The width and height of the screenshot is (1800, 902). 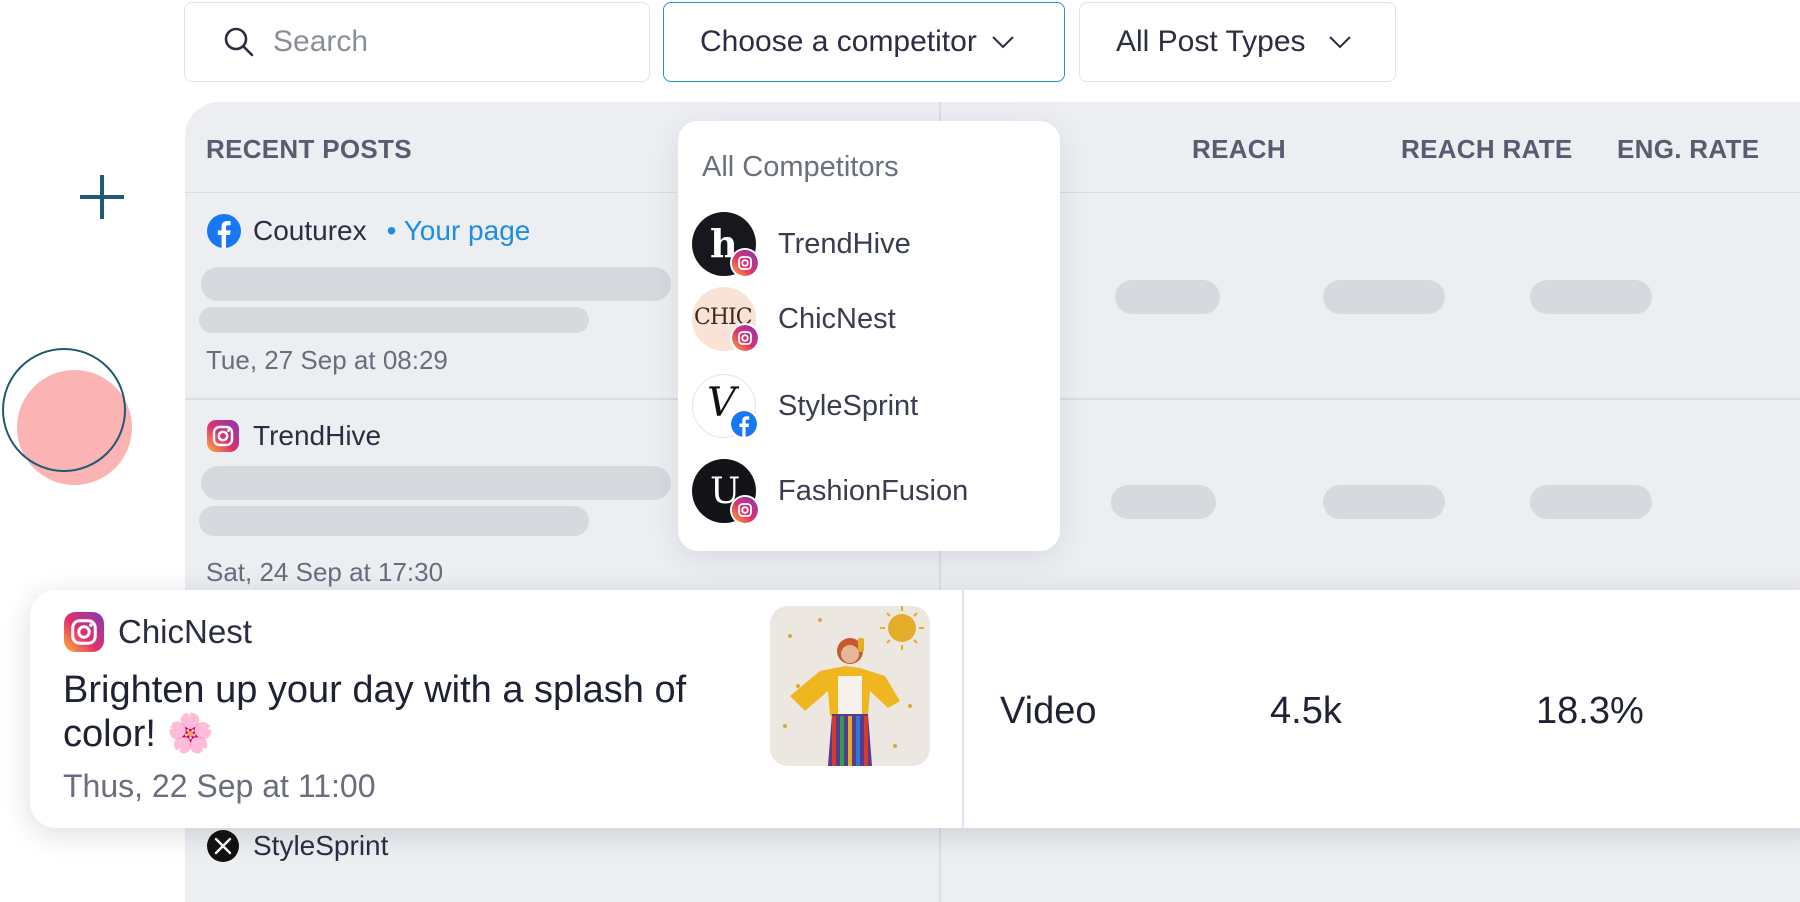 What do you see at coordinates (327, 360) in the screenshot?
I see `row-date: Tue, 27 Sep at 08:29` at bounding box center [327, 360].